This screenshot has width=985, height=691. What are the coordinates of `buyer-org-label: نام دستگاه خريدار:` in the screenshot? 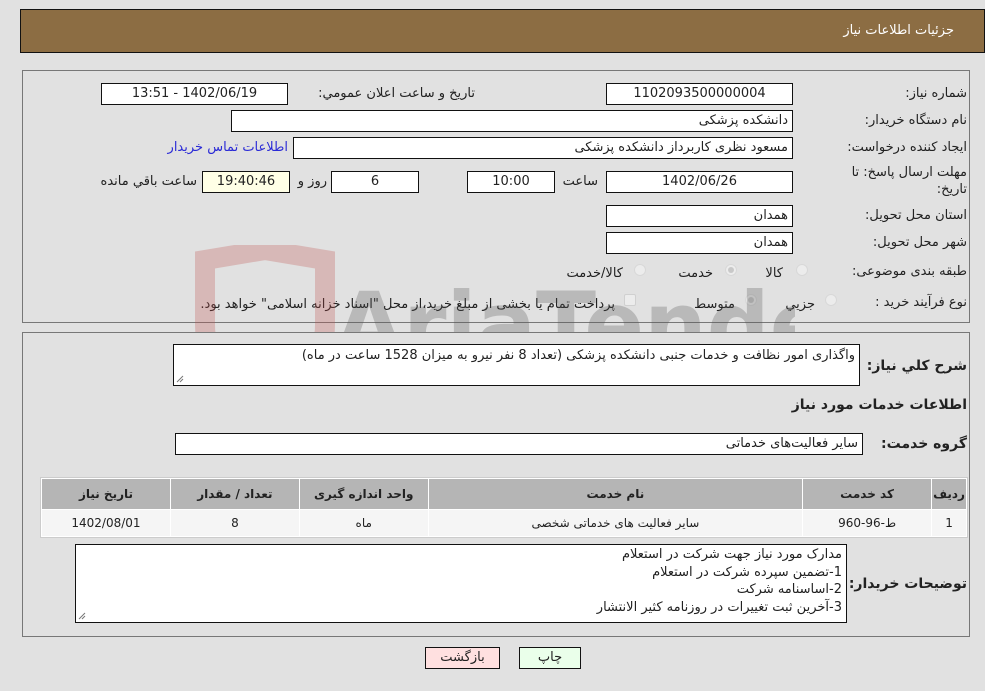 It's located at (915, 120).